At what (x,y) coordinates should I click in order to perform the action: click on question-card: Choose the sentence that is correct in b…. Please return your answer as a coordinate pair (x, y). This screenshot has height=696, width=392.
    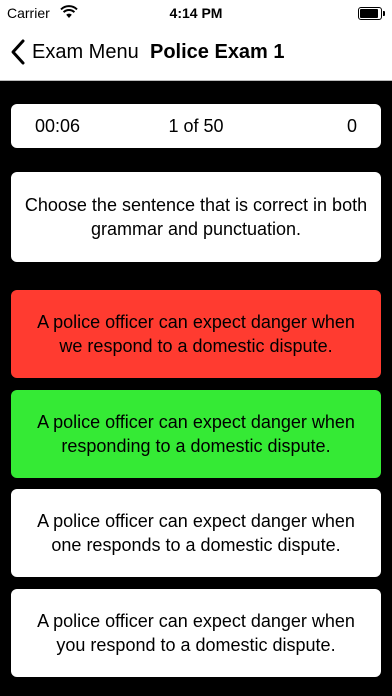
    Looking at the image, I should click on (196, 217).